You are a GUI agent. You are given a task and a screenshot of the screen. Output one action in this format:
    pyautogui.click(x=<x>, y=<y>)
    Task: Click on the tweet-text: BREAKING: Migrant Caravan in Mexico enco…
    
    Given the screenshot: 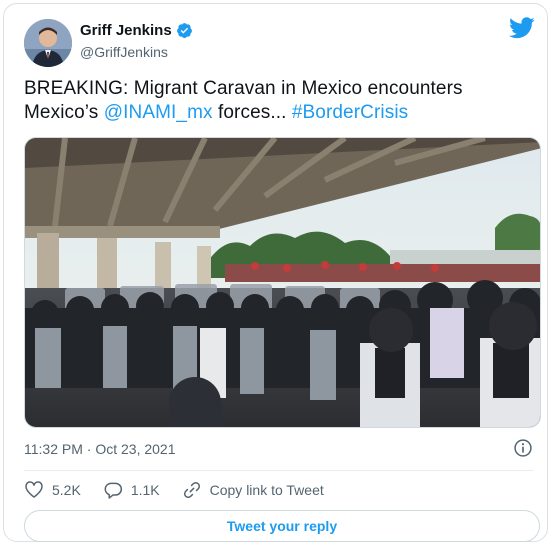 What is the action you would take?
    pyautogui.click(x=276, y=101)
    